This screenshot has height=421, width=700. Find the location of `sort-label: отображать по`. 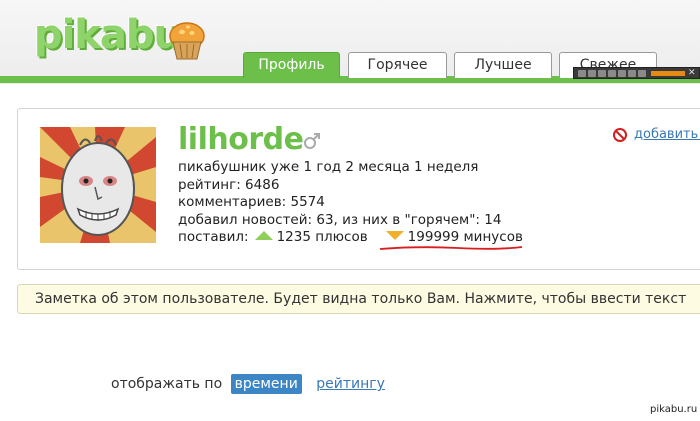

sort-label: отображать по is located at coordinates (167, 384).